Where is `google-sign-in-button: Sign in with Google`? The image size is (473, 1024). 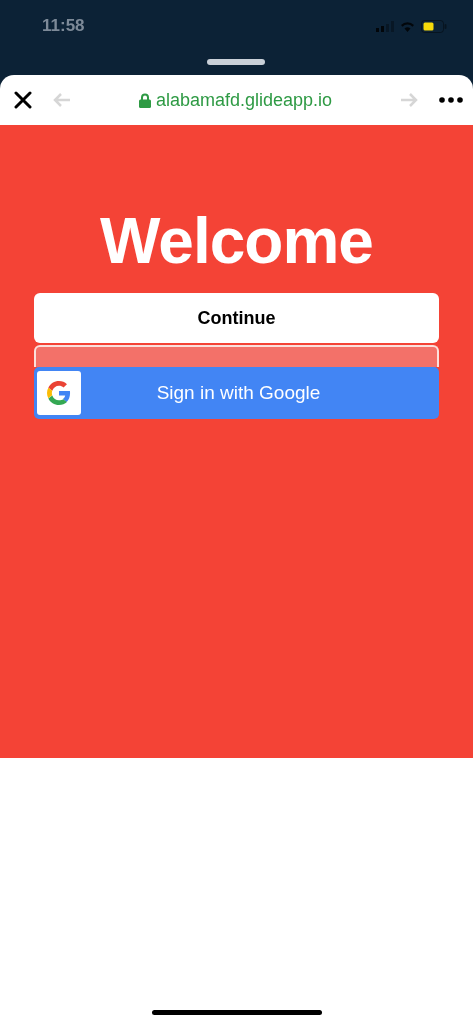
google-sign-in-button: Sign in with Google is located at coordinates (236, 393).